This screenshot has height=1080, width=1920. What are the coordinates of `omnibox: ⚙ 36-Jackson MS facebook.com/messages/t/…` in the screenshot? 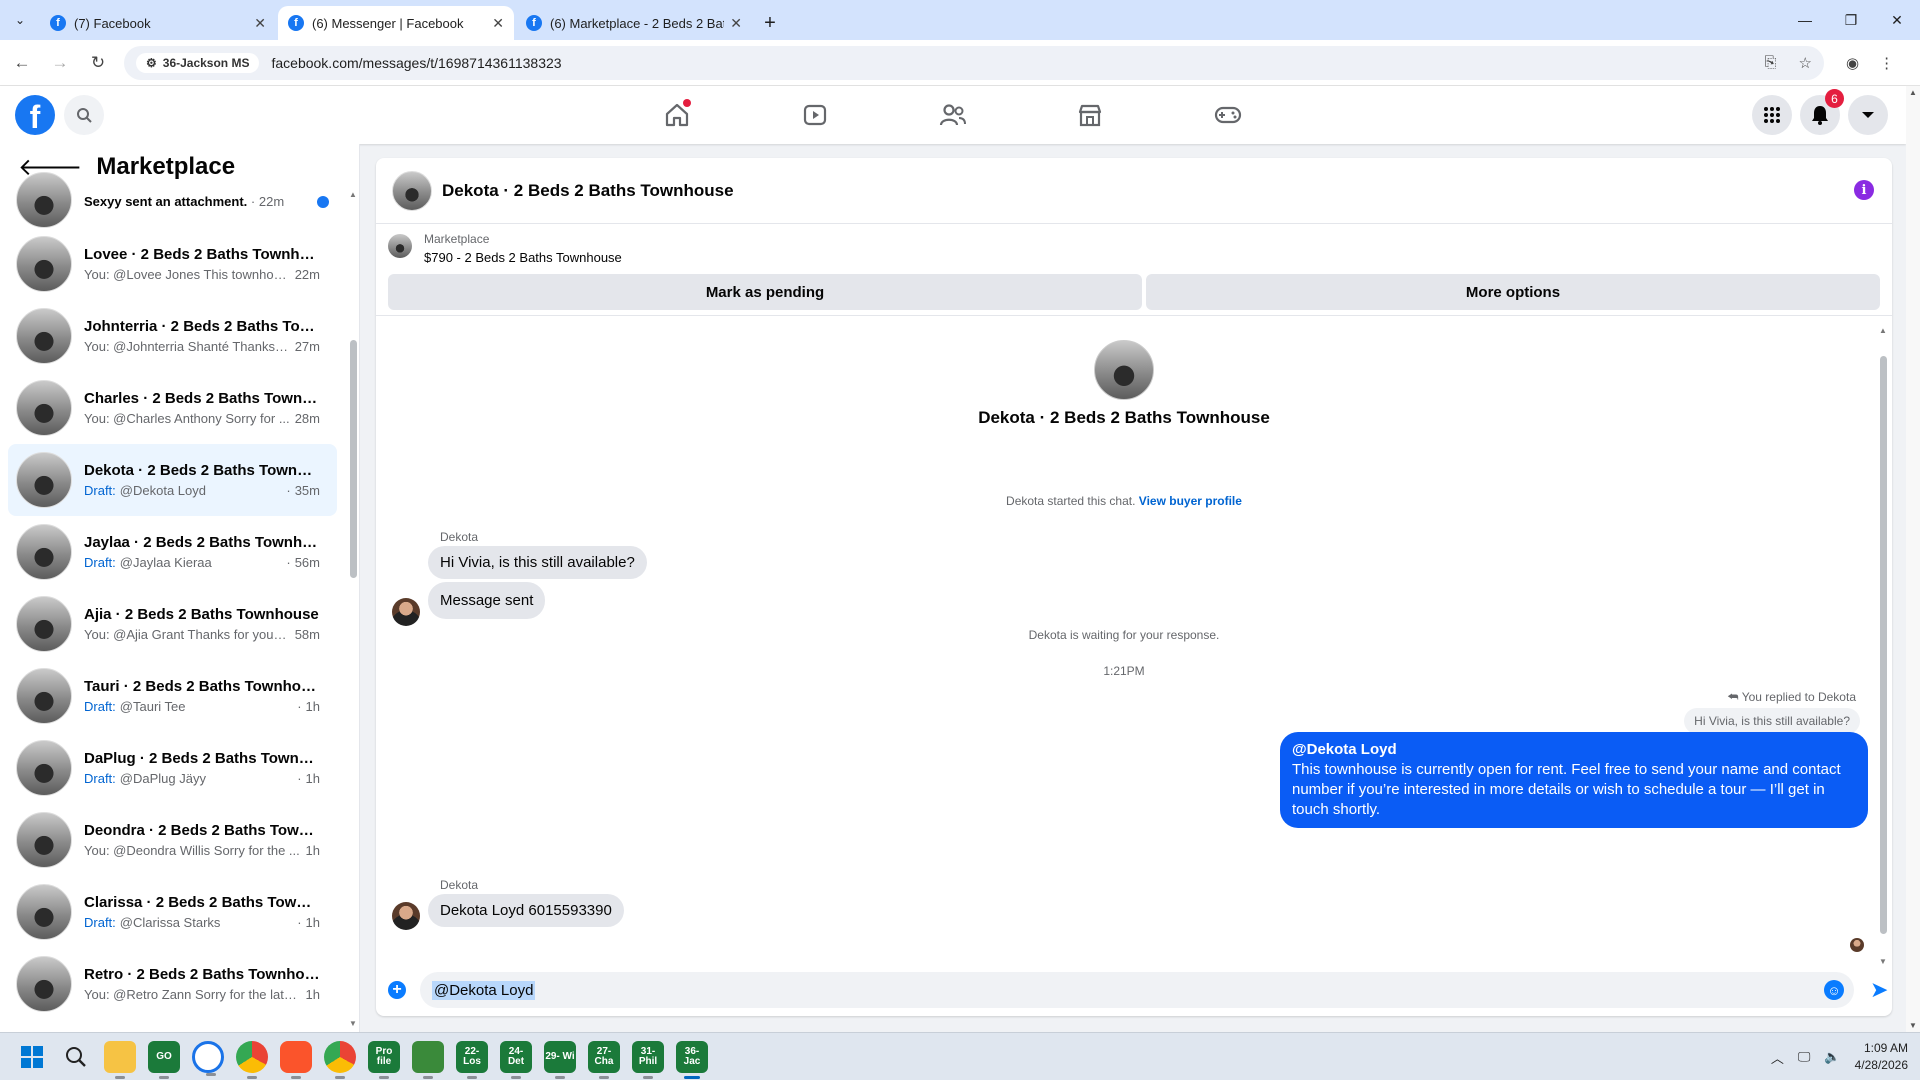 It's located at (974, 62).